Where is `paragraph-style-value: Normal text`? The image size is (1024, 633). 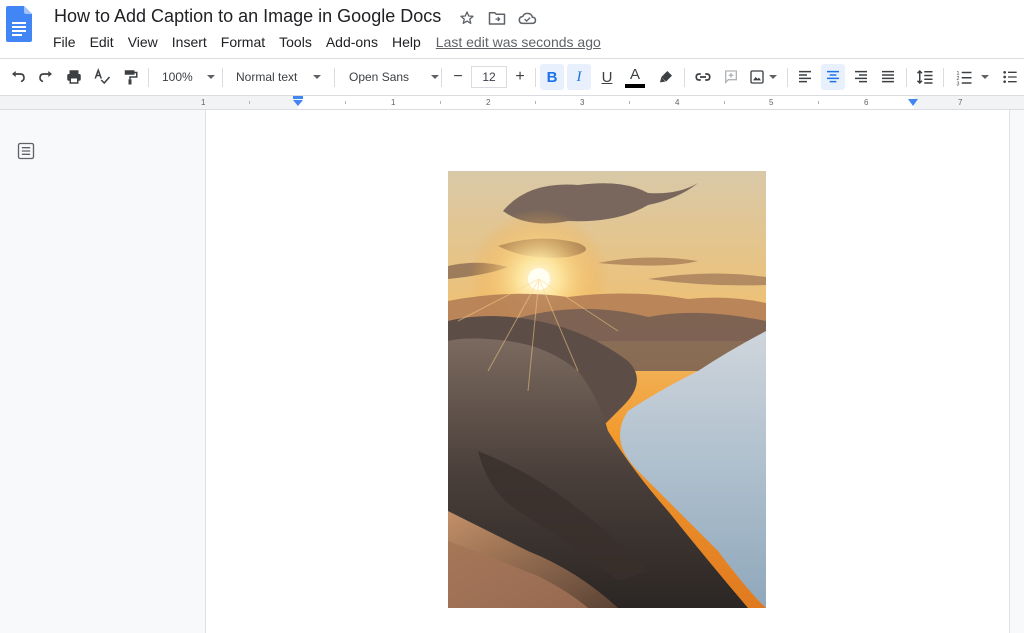 paragraph-style-value: Normal text is located at coordinates (267, 77).